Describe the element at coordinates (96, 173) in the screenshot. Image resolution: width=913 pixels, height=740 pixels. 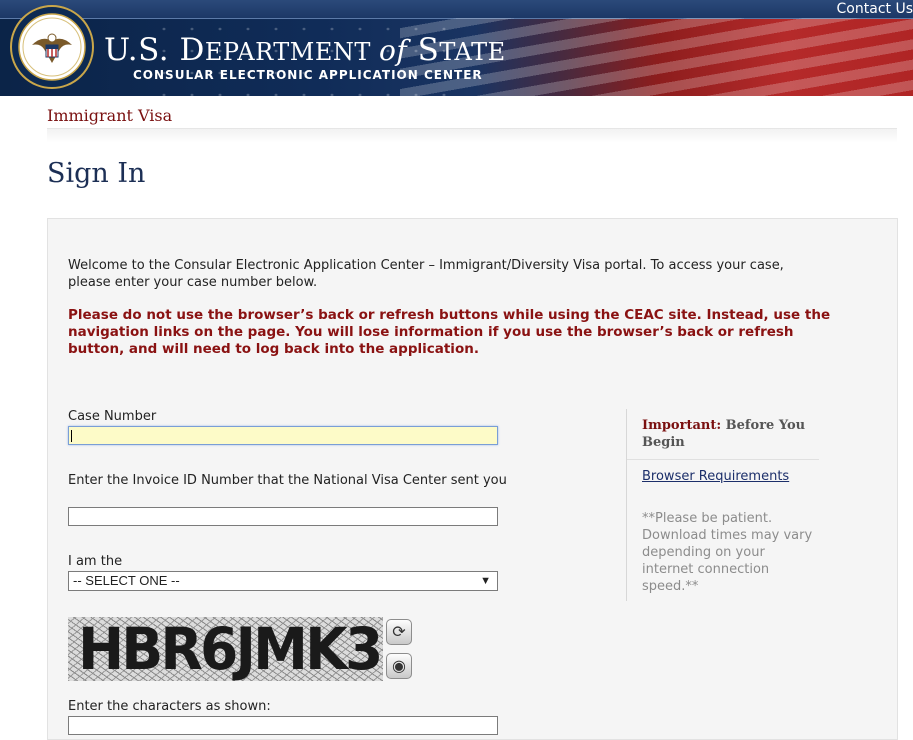
I see `page-title: Sign In` at that location.